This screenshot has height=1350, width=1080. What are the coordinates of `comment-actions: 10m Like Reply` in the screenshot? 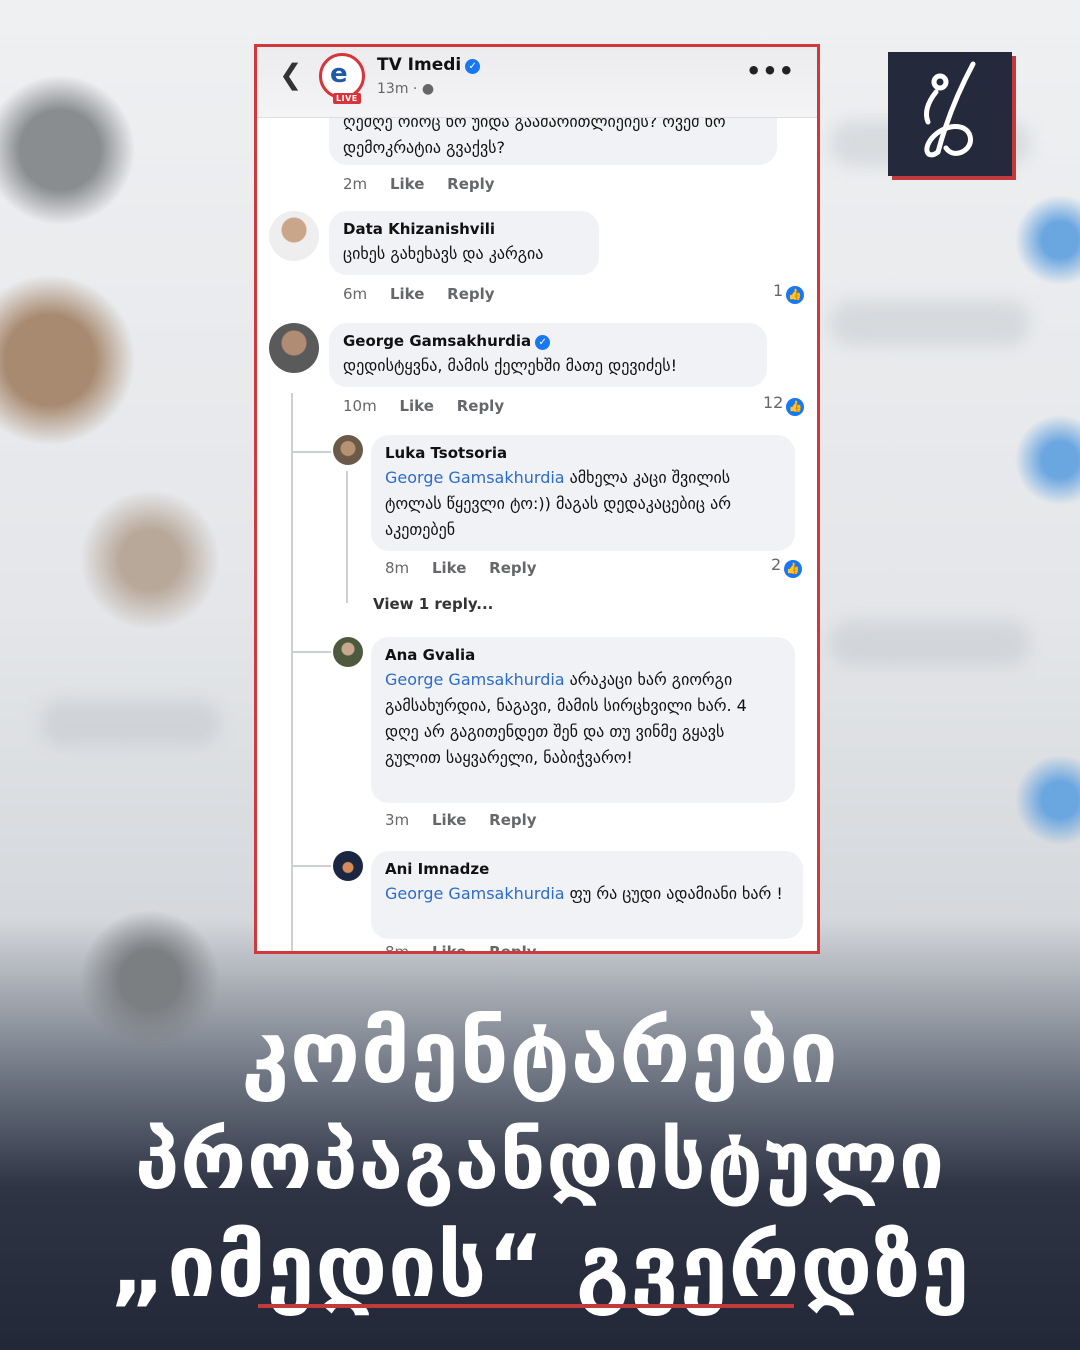 It's located at (432, 406).